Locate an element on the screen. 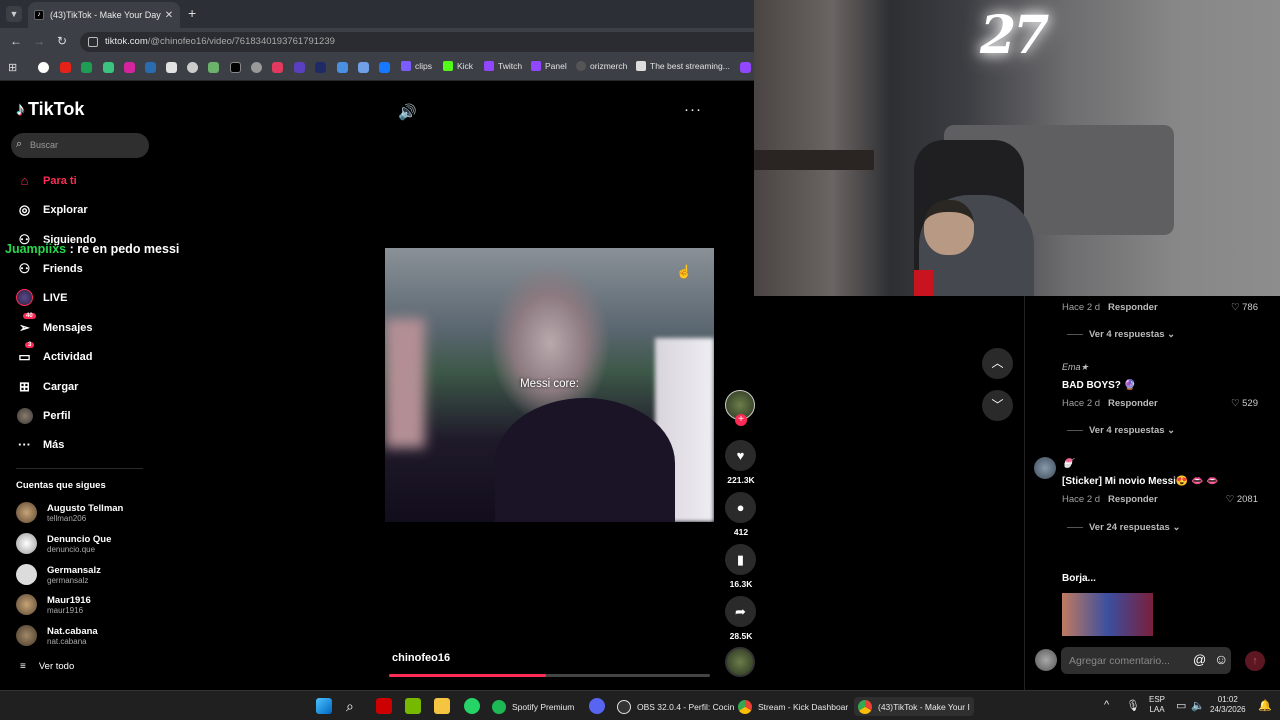 Image resolution: width=1280 pixels, height=720 pixels. google-bookmark-icon is located at coordinates (43, 67).